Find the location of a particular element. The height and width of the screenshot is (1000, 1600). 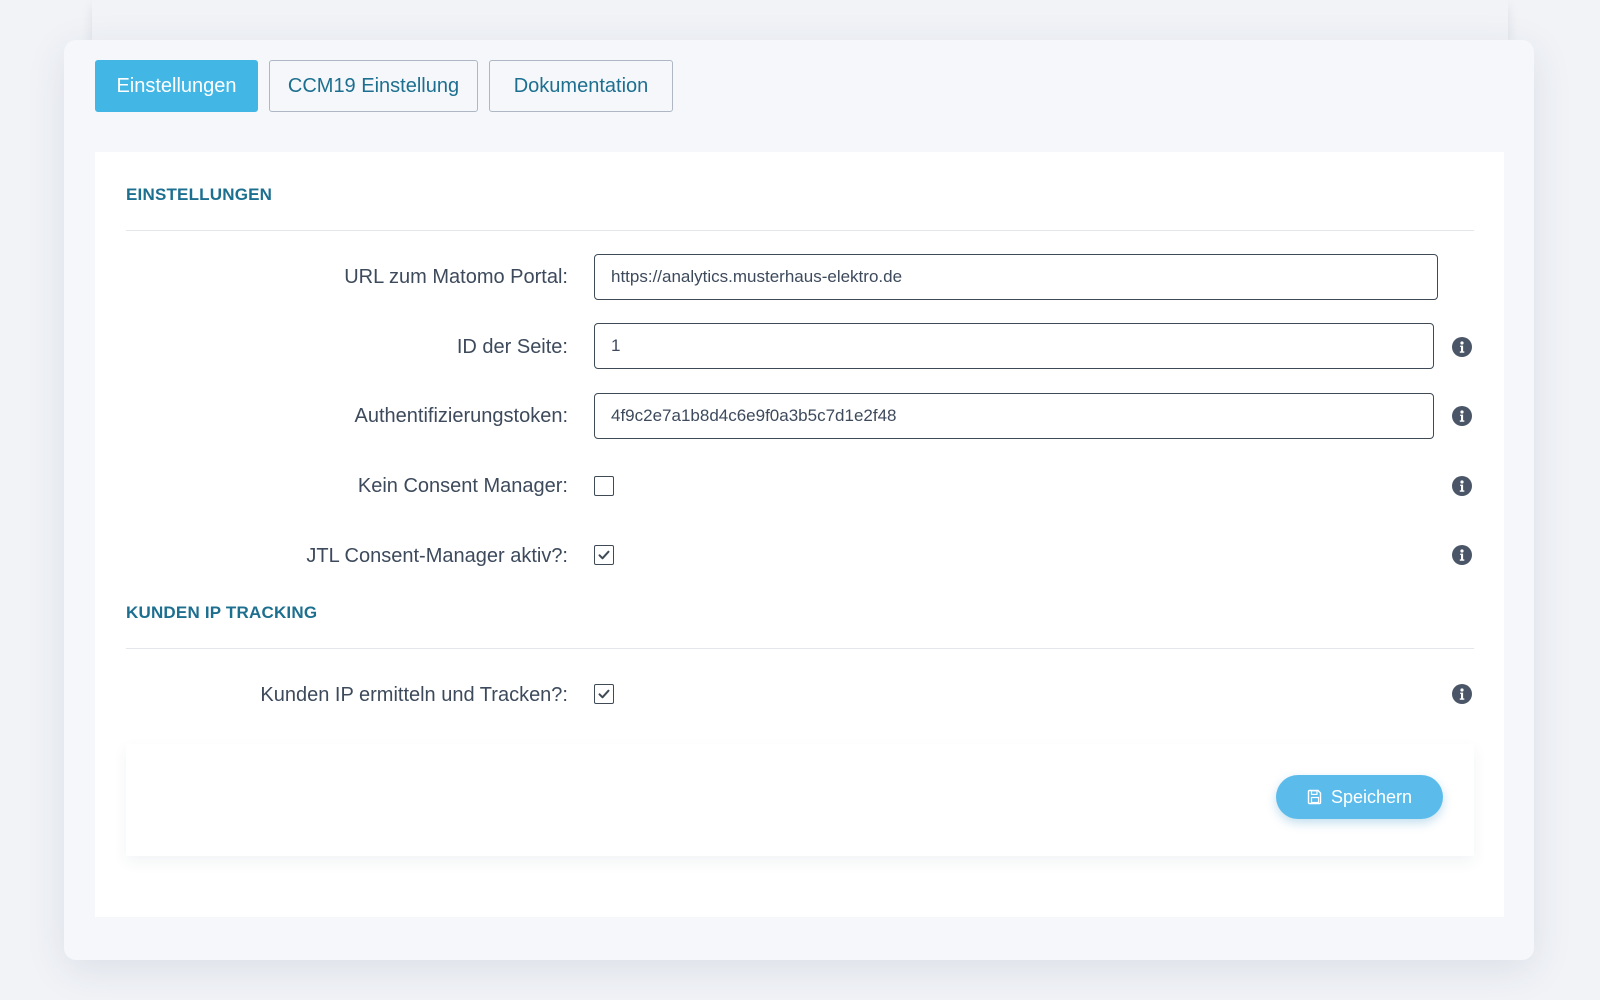

matomo-url-input is located at coordinates (1016, 277).